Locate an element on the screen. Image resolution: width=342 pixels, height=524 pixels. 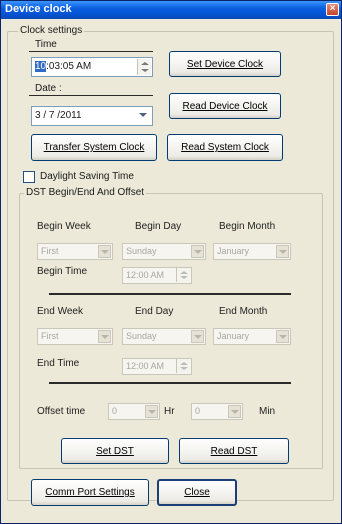
read-system-clock-label: Read System Clock is located at coordinates (225, 147).